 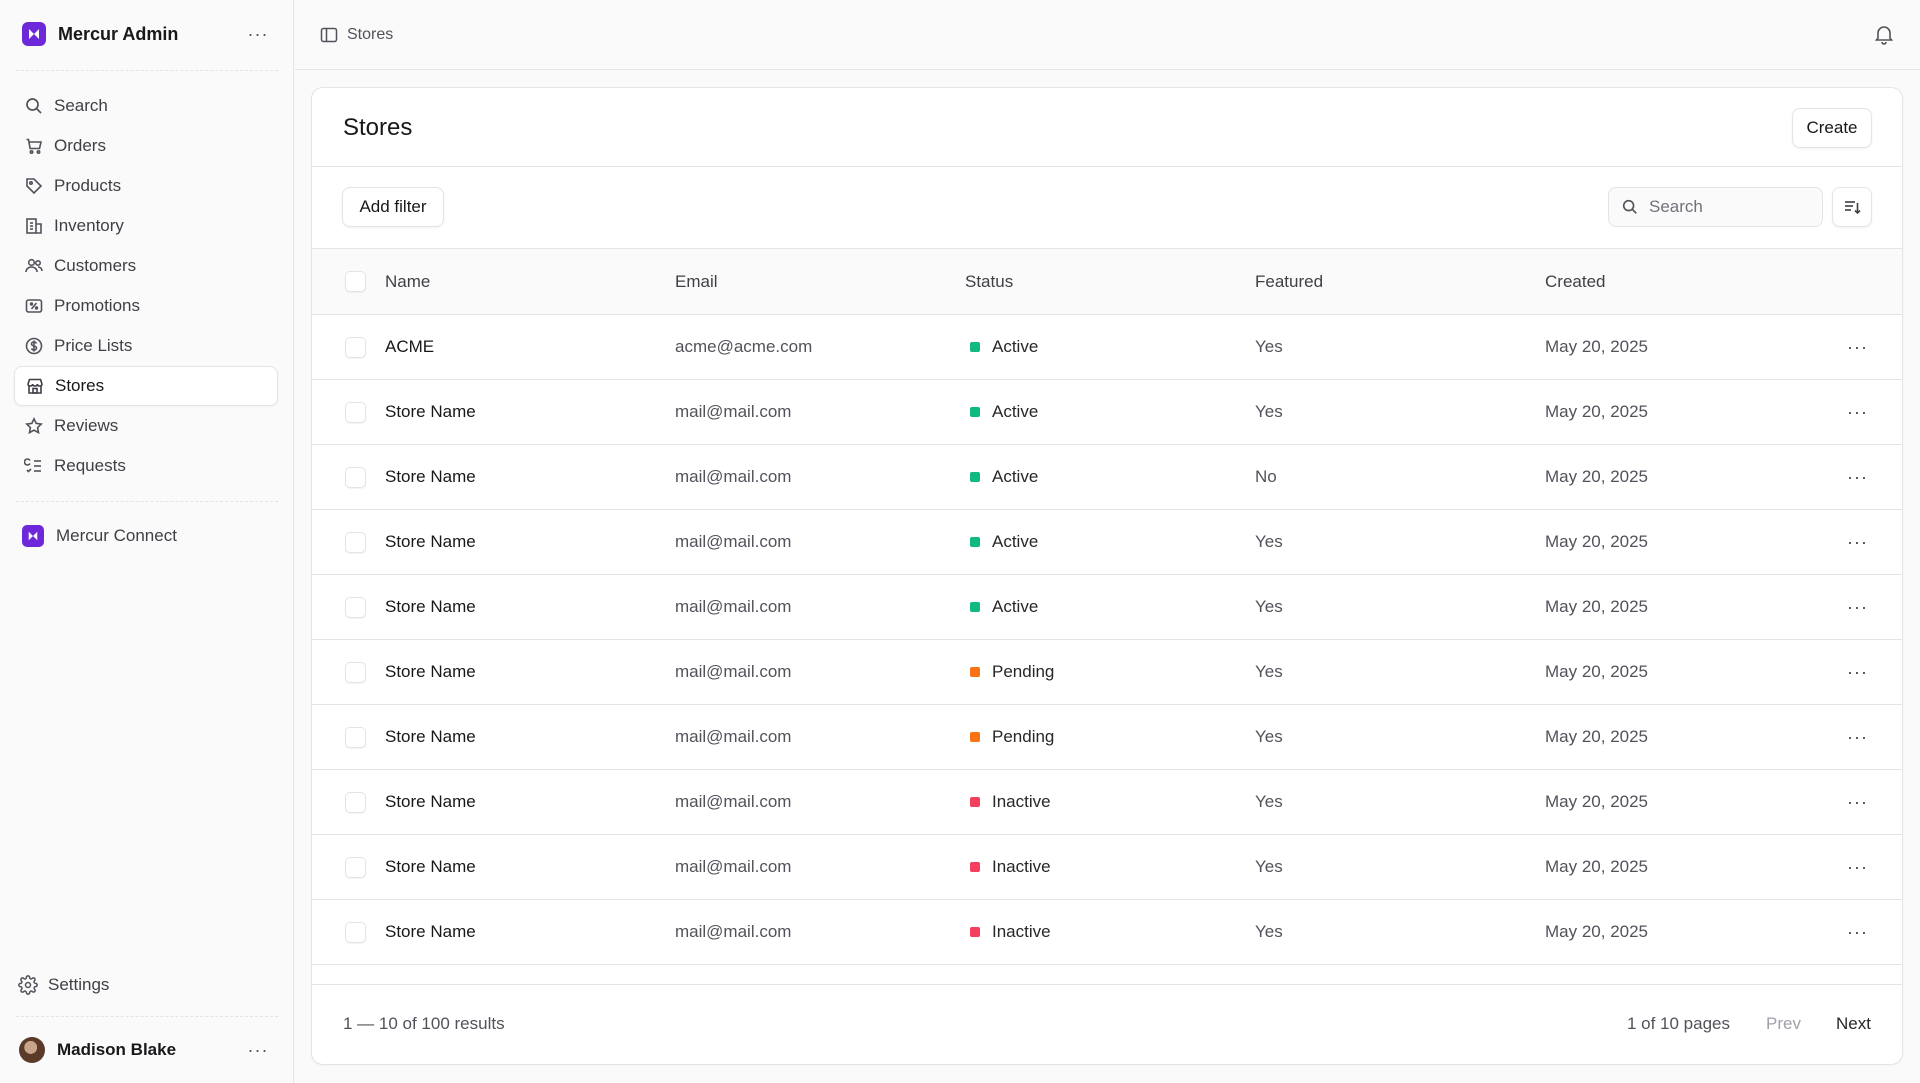 What do you see at coordinates (146, 186) in the screenshot?
I see `sidebar-item-products: Products` at bounding box center [146, 186].